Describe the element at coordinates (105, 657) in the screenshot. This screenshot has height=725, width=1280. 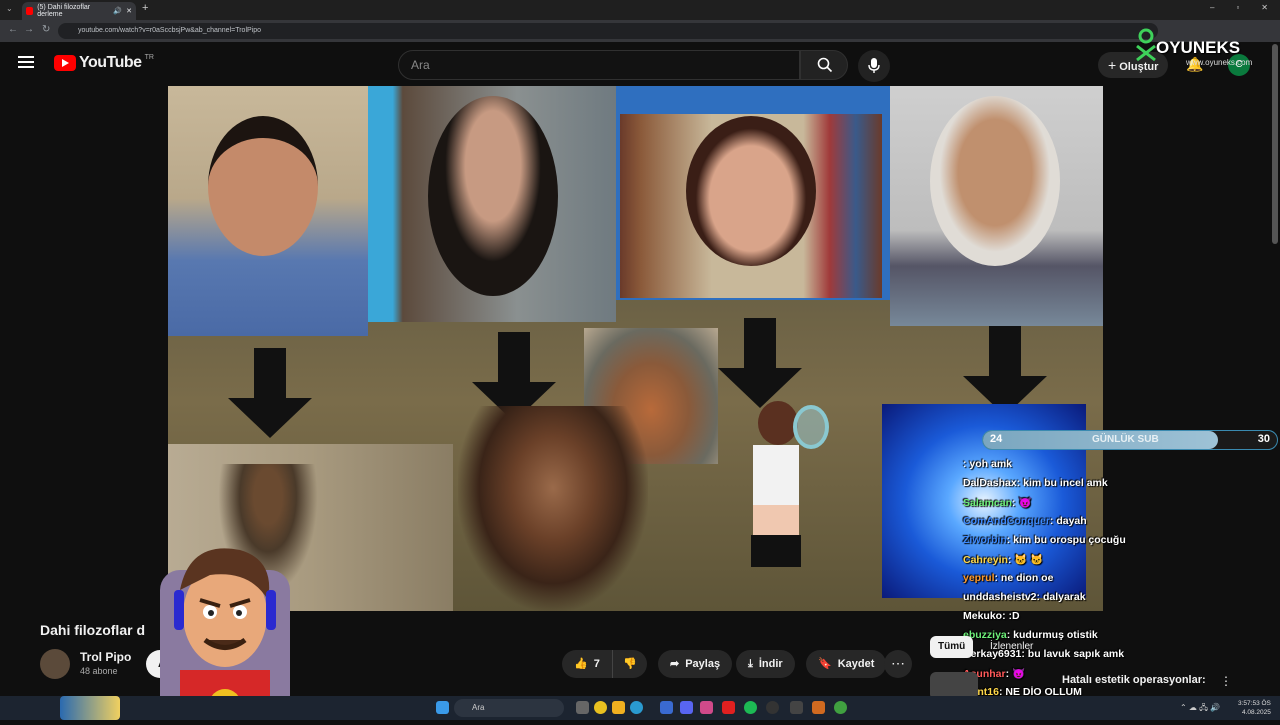
I see `channel-name: Trol Pipo` at that location.